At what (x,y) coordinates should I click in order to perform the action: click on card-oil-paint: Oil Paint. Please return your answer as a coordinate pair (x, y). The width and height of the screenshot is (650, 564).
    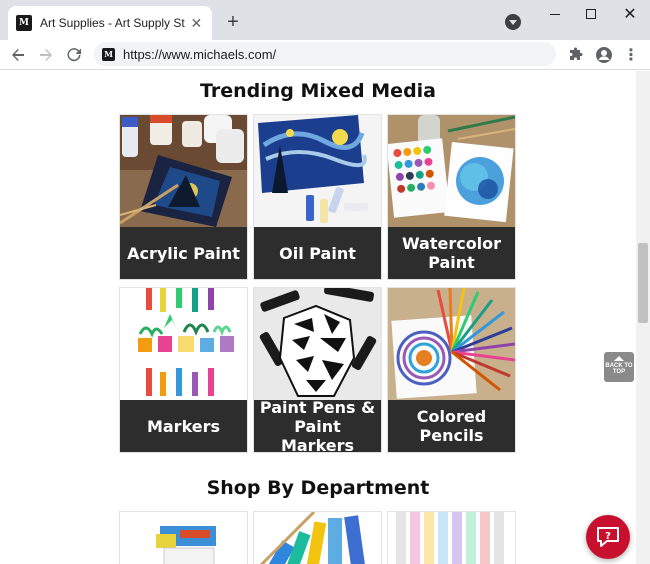
    Looking at the image, I should click on (317, 197).